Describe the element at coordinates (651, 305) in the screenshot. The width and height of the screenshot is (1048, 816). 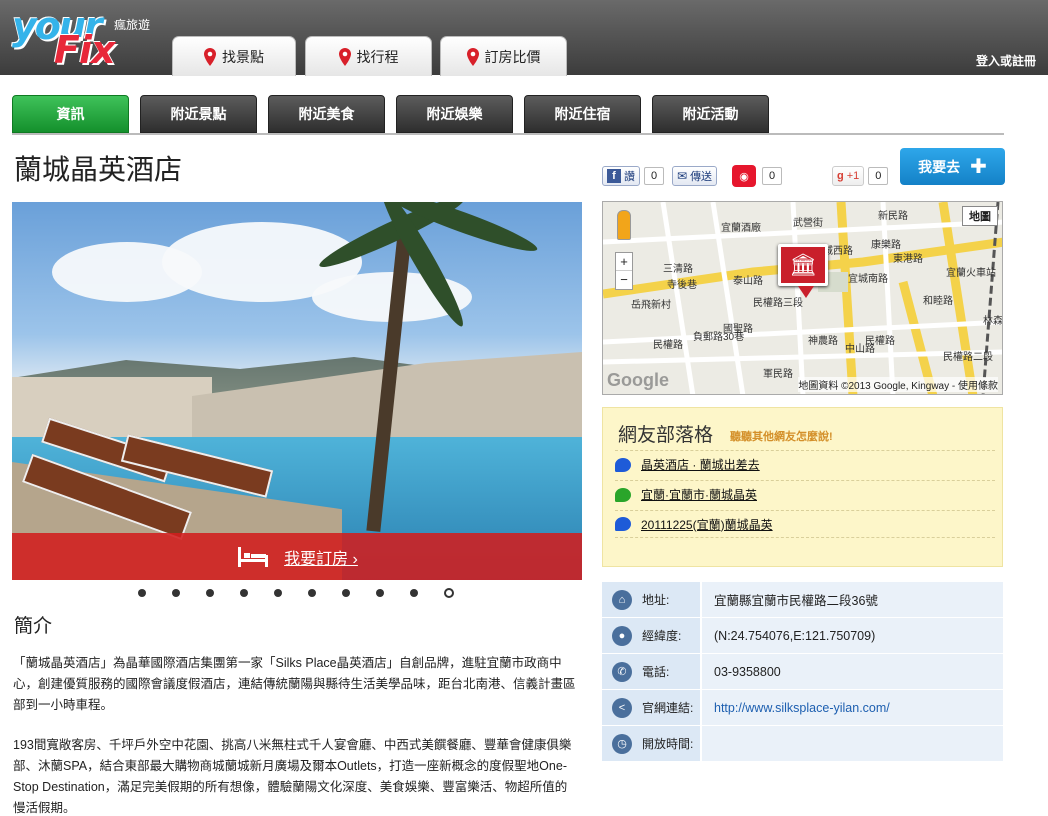
I see `map-street-label: 岳飛新村` at that location.